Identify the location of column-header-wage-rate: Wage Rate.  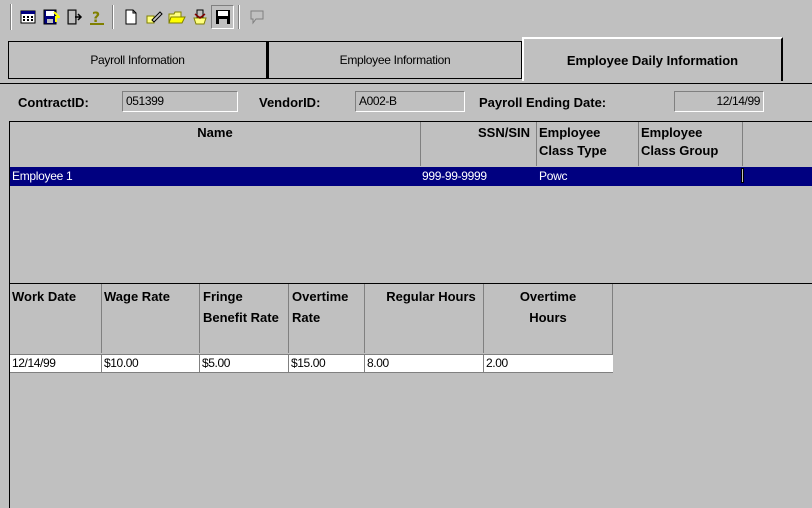
(151, 296).